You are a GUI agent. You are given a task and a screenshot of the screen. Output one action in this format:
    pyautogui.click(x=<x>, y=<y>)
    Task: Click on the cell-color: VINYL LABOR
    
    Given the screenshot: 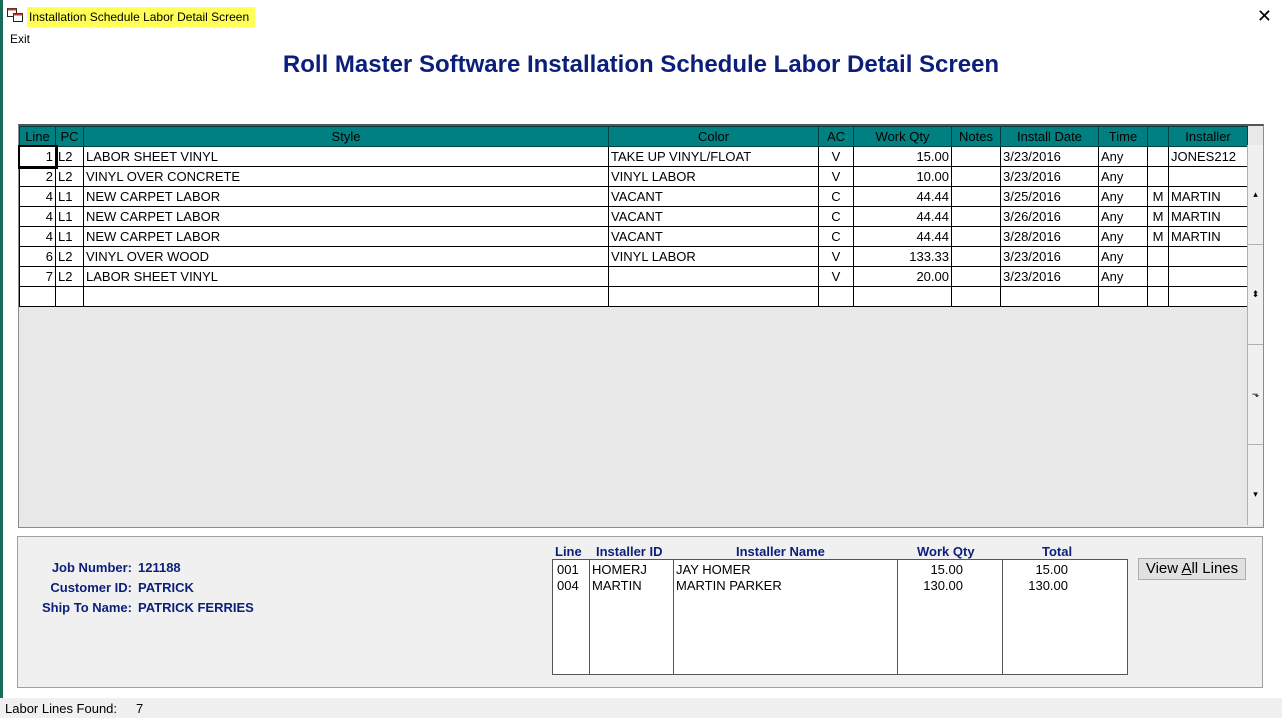 What is the action you would take?
    pyautogui.click(x=713, y=256)
    